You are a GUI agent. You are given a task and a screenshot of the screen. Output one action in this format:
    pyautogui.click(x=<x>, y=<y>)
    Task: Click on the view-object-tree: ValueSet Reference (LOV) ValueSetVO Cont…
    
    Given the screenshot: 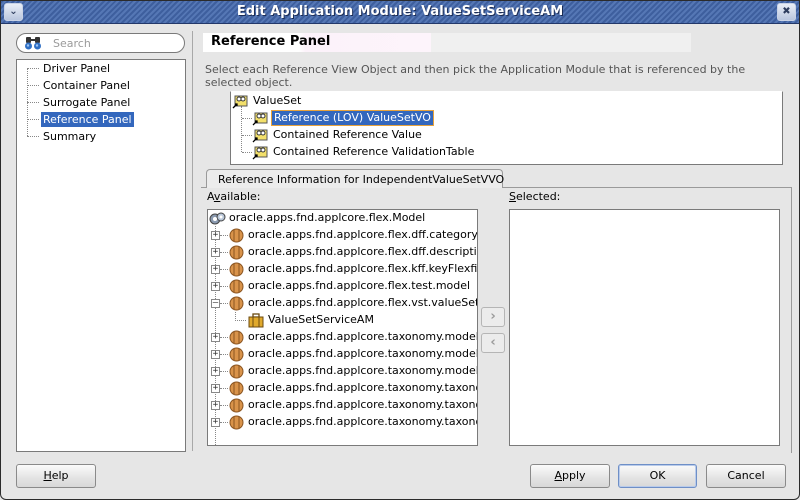 What is the action you would take?
    pyautogui.click(x=506, y=128)
    